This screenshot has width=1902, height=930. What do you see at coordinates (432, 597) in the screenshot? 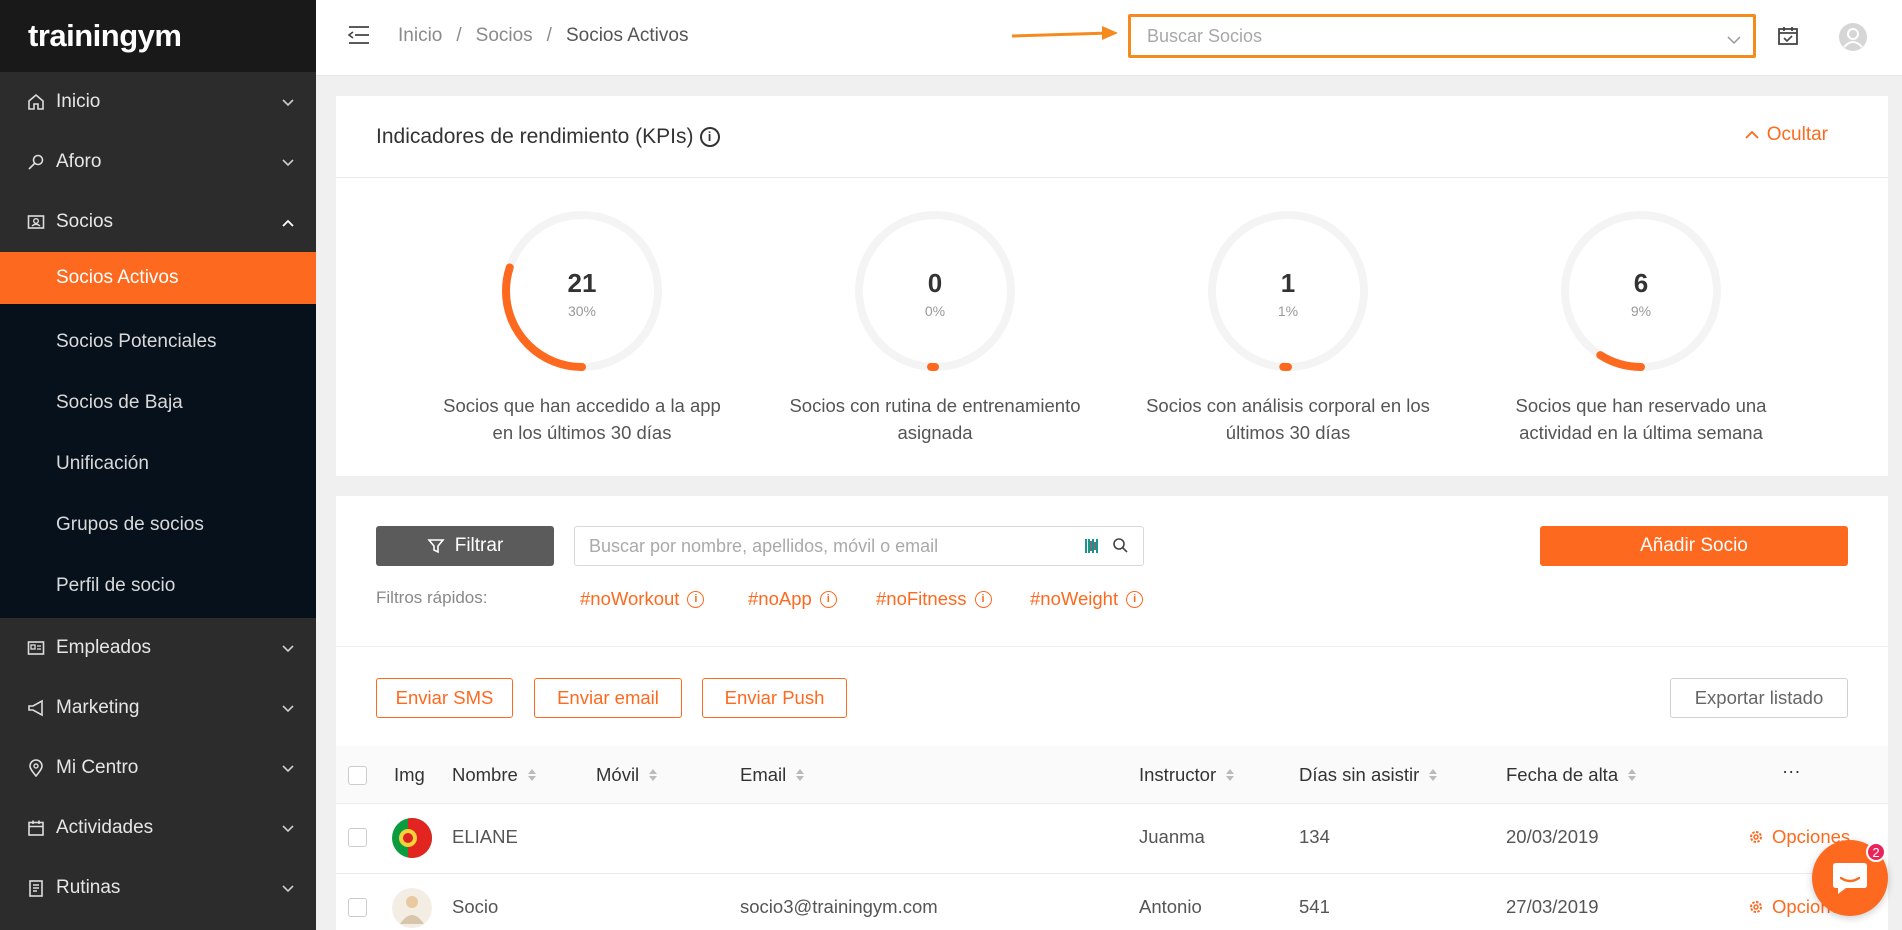
I see `quick-filters-label: Filtros rápidos:` at bounding box center [432, 597].